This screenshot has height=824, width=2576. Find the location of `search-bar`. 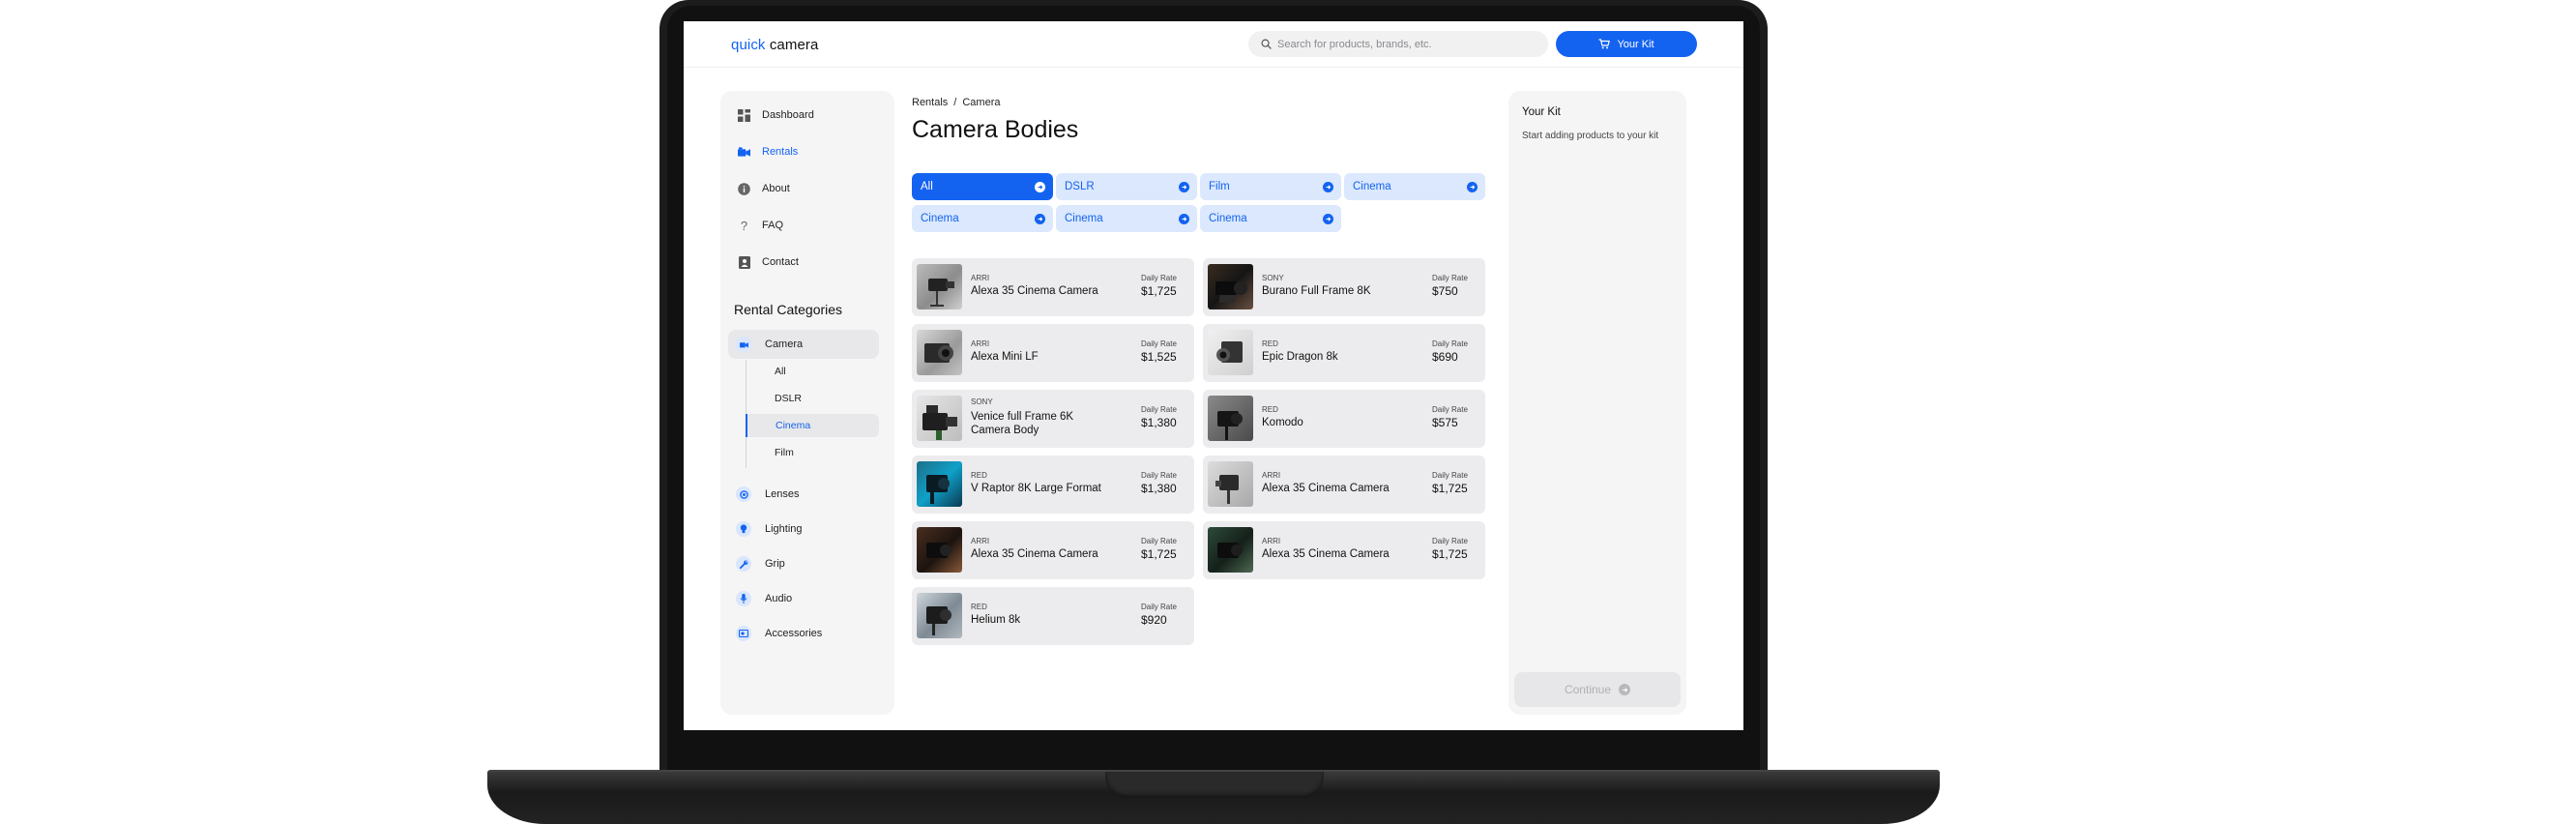

search-bar is located at coordinates (1398, 44).